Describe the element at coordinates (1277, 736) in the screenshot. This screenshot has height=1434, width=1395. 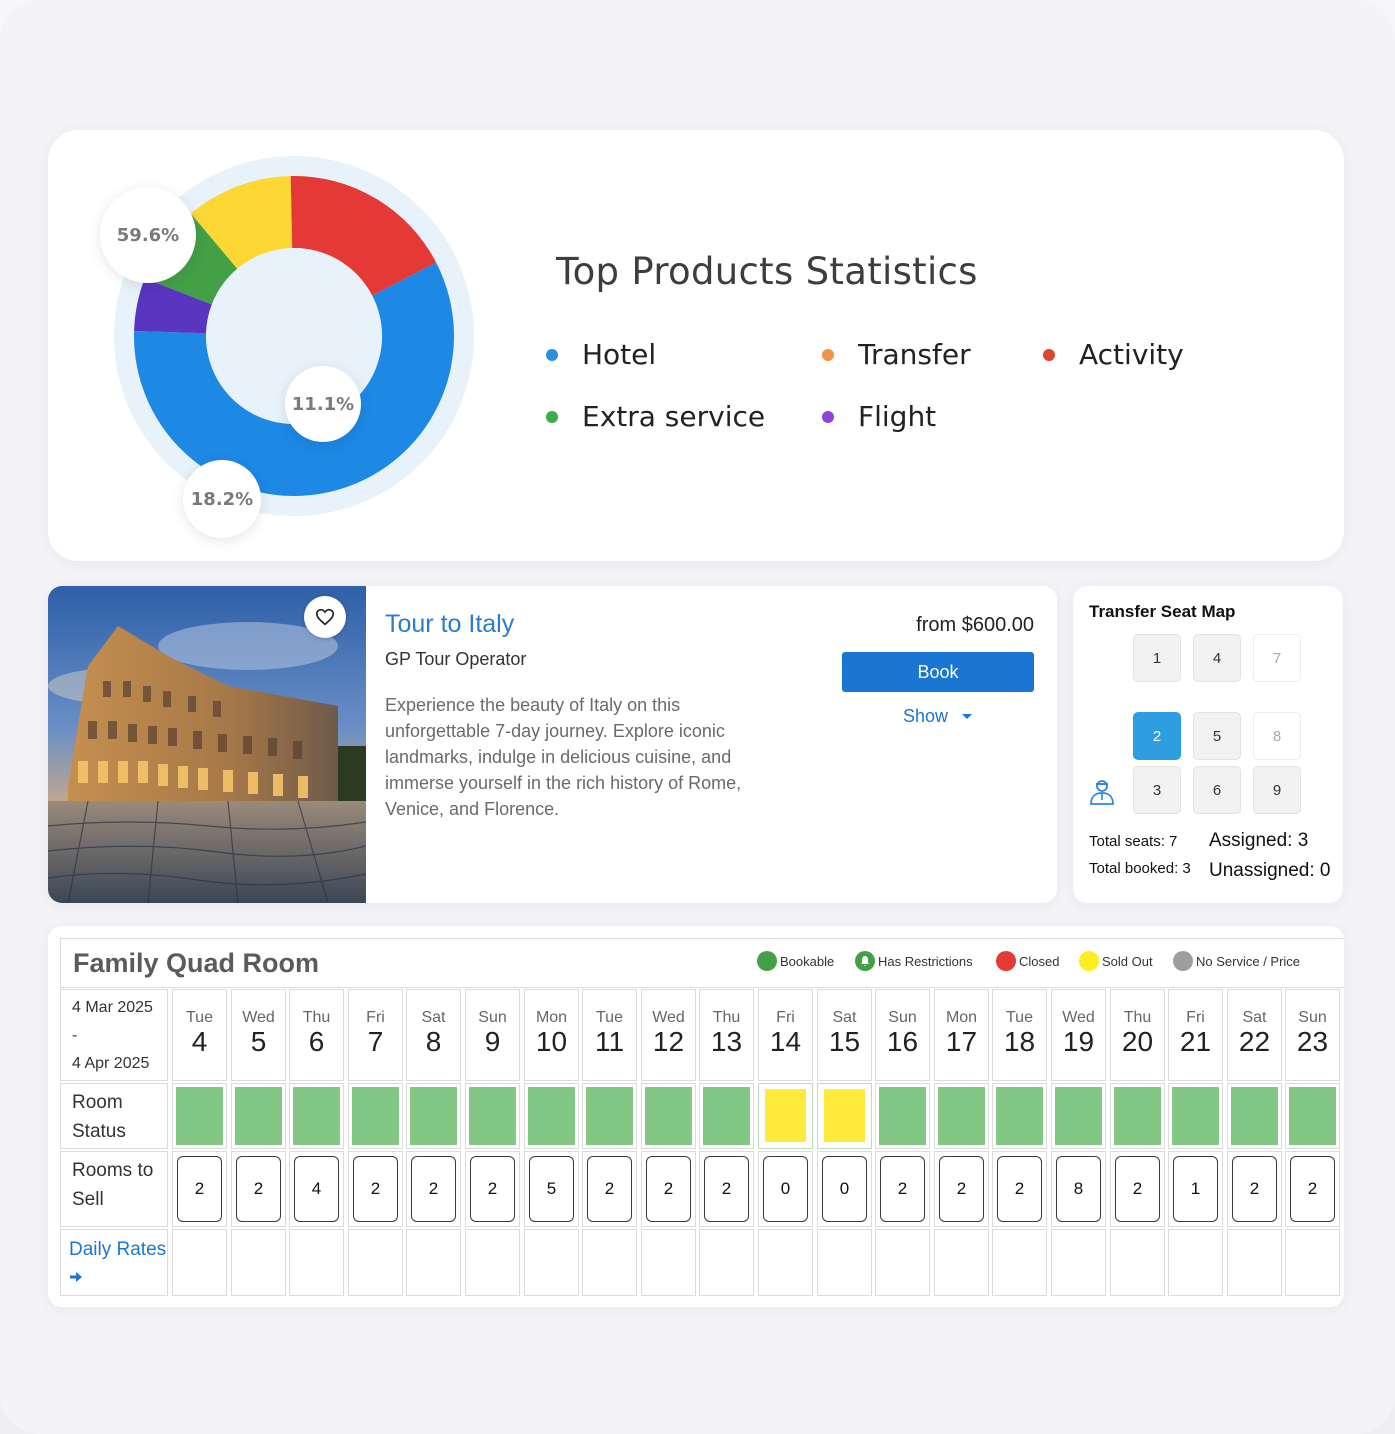
I see `seat: 8` at that location.